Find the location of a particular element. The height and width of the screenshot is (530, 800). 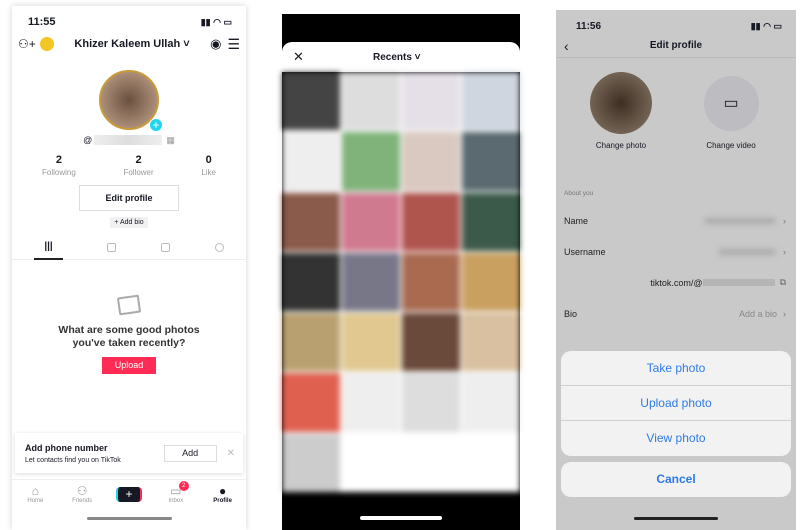

profile-tabs: ||| is located at coordinates (129, 248).